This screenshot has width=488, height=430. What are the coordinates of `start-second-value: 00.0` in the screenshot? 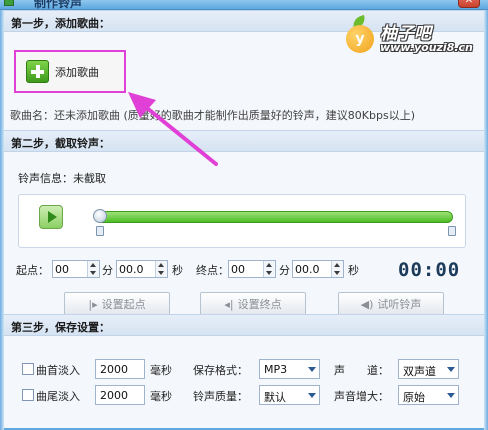 It's located at (131, 269).